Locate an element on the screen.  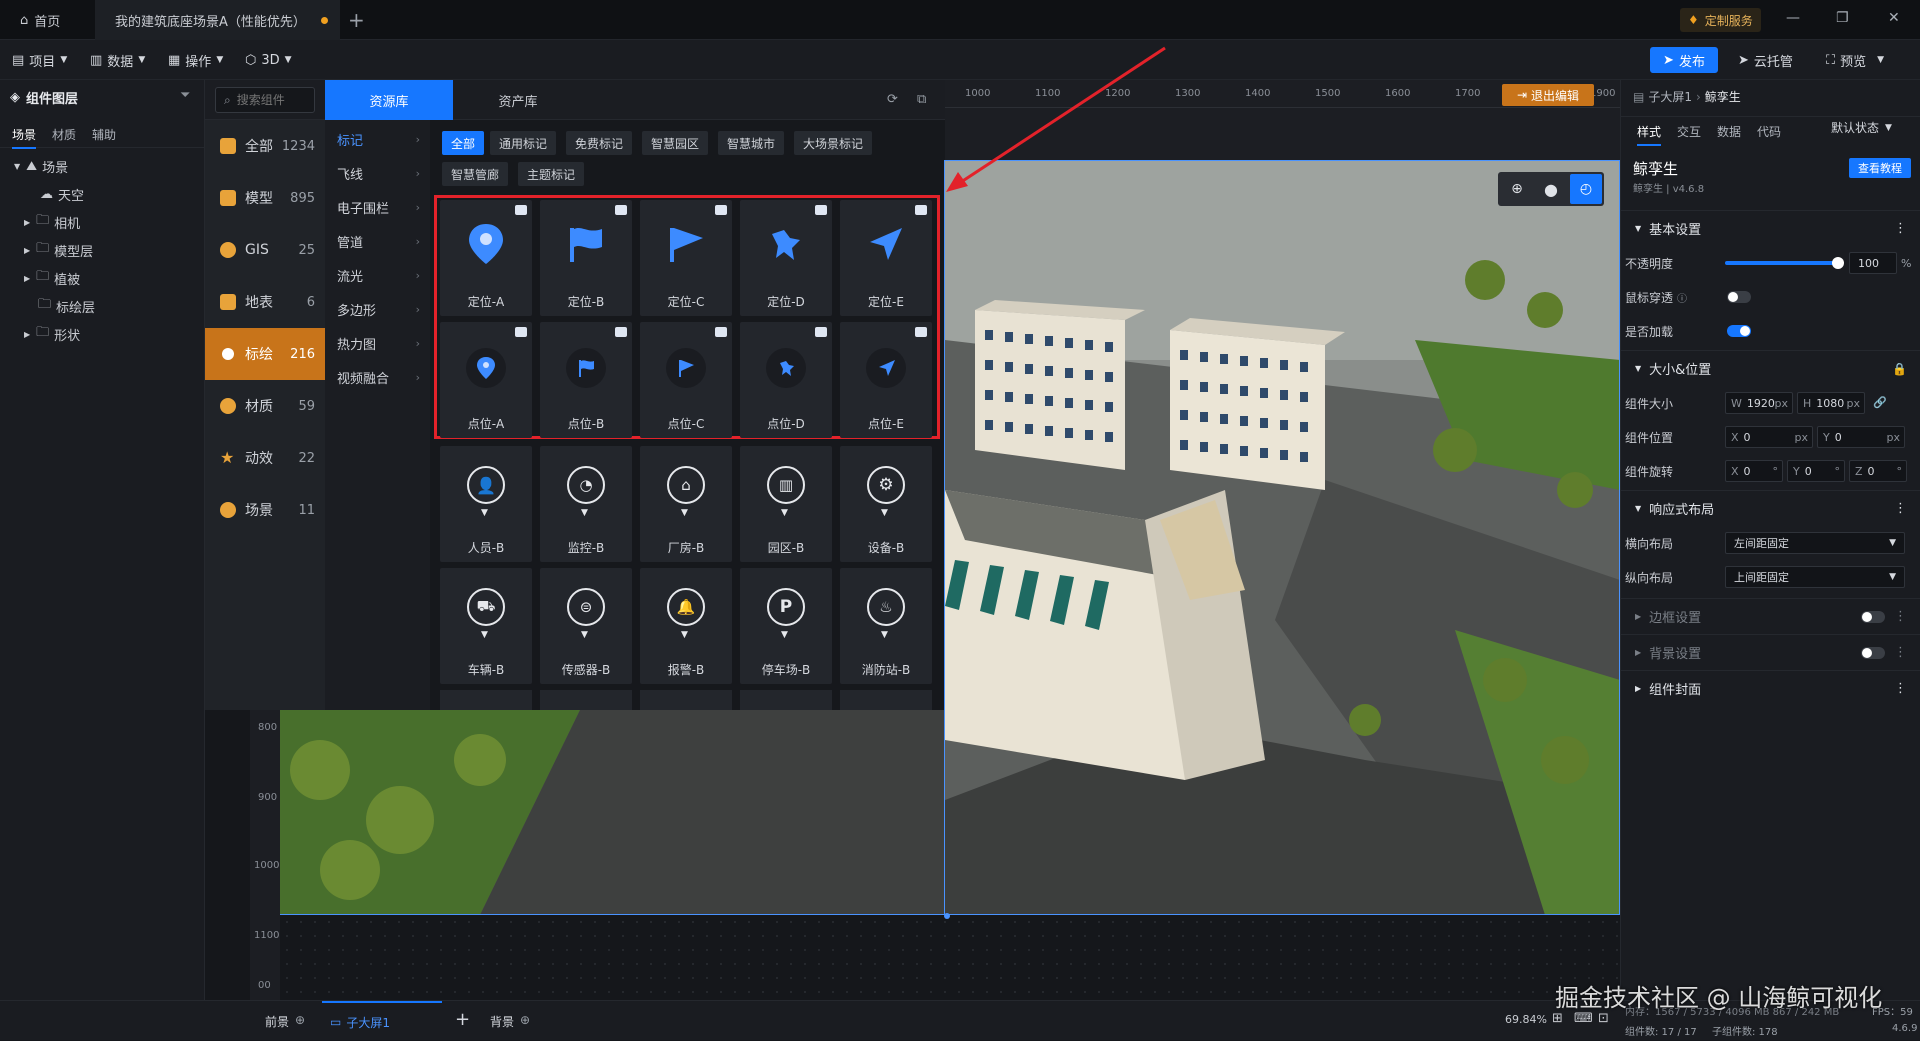
tree-item-camera: ▶ 🗀 相机 is located at coordinates (102, 222).